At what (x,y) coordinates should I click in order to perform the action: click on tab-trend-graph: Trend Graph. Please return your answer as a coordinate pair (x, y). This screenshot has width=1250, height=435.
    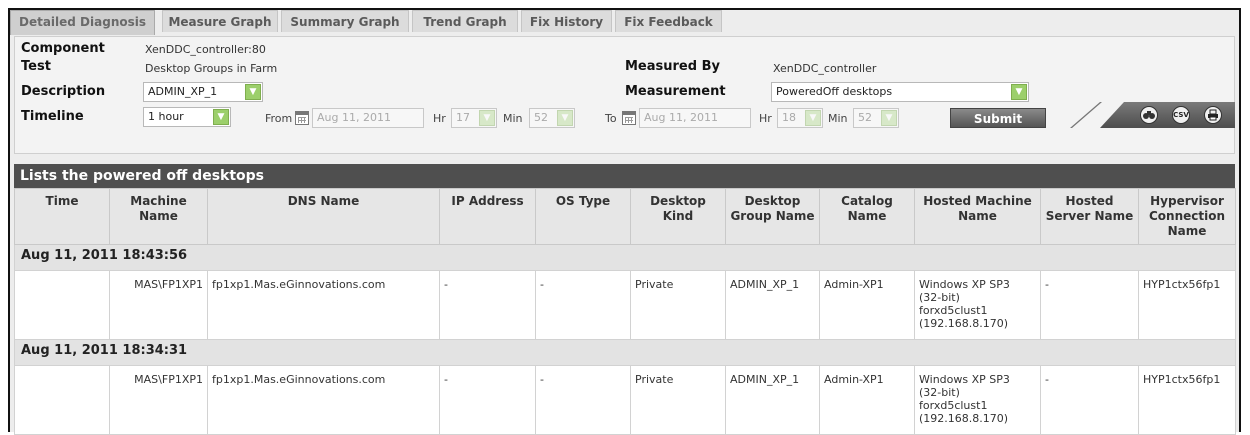
    Looking at the image, I should click on (465, 21).